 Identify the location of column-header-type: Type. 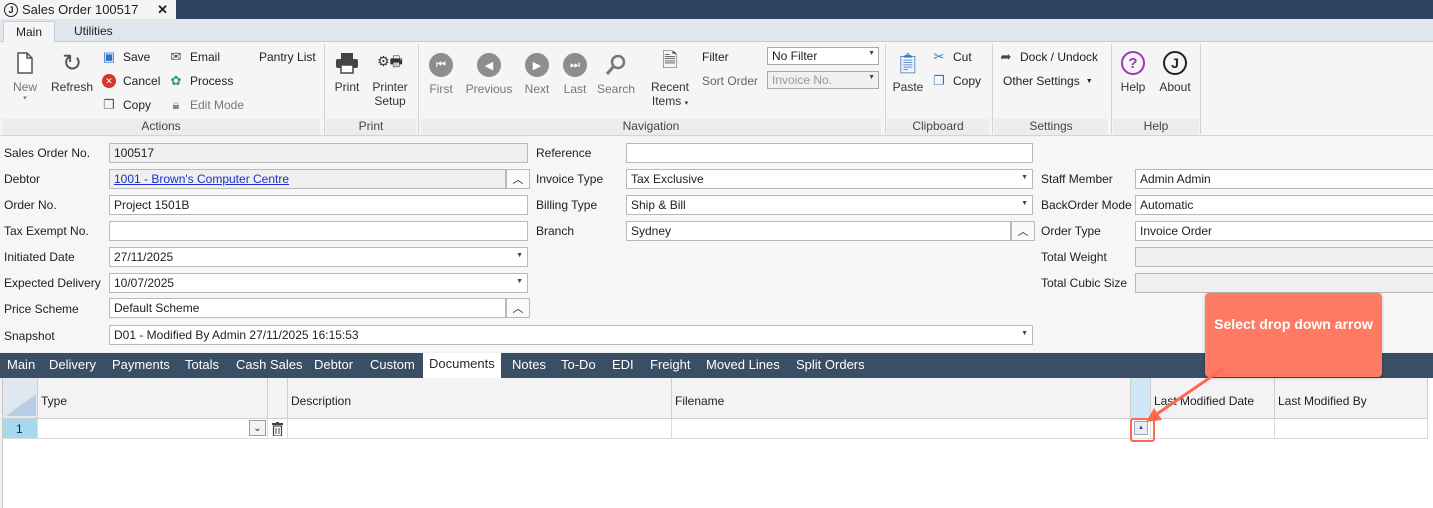
(153, 398).